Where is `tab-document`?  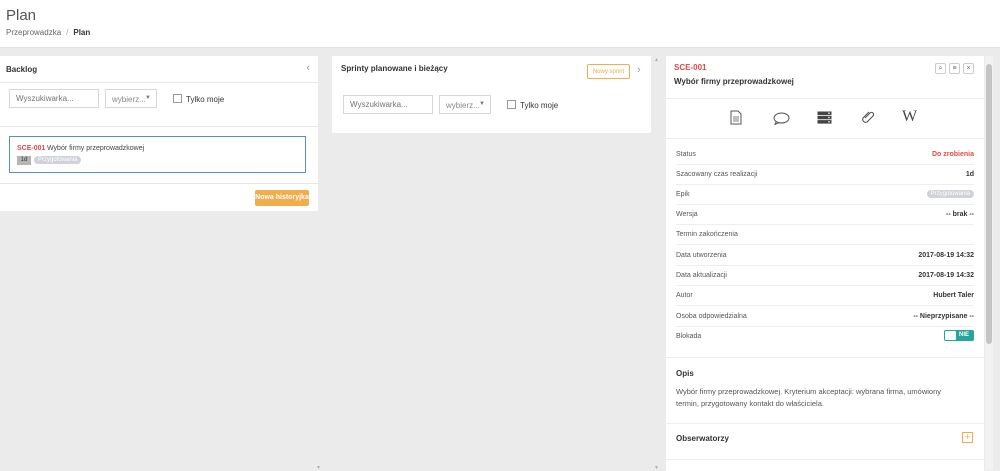
tab-document is located at coordinates (737, 118).